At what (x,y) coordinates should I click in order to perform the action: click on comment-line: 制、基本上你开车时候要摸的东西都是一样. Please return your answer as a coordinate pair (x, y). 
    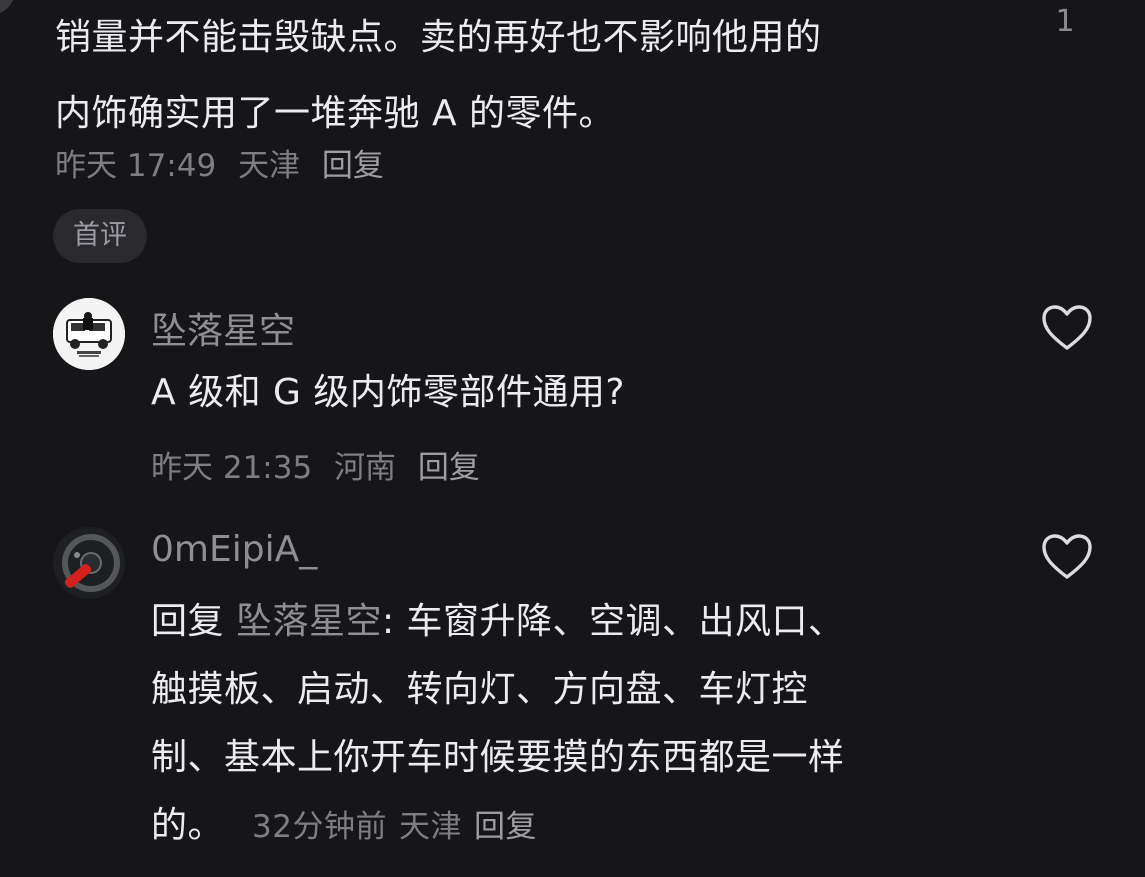
    Looking at the image, I should click on (498, 757).